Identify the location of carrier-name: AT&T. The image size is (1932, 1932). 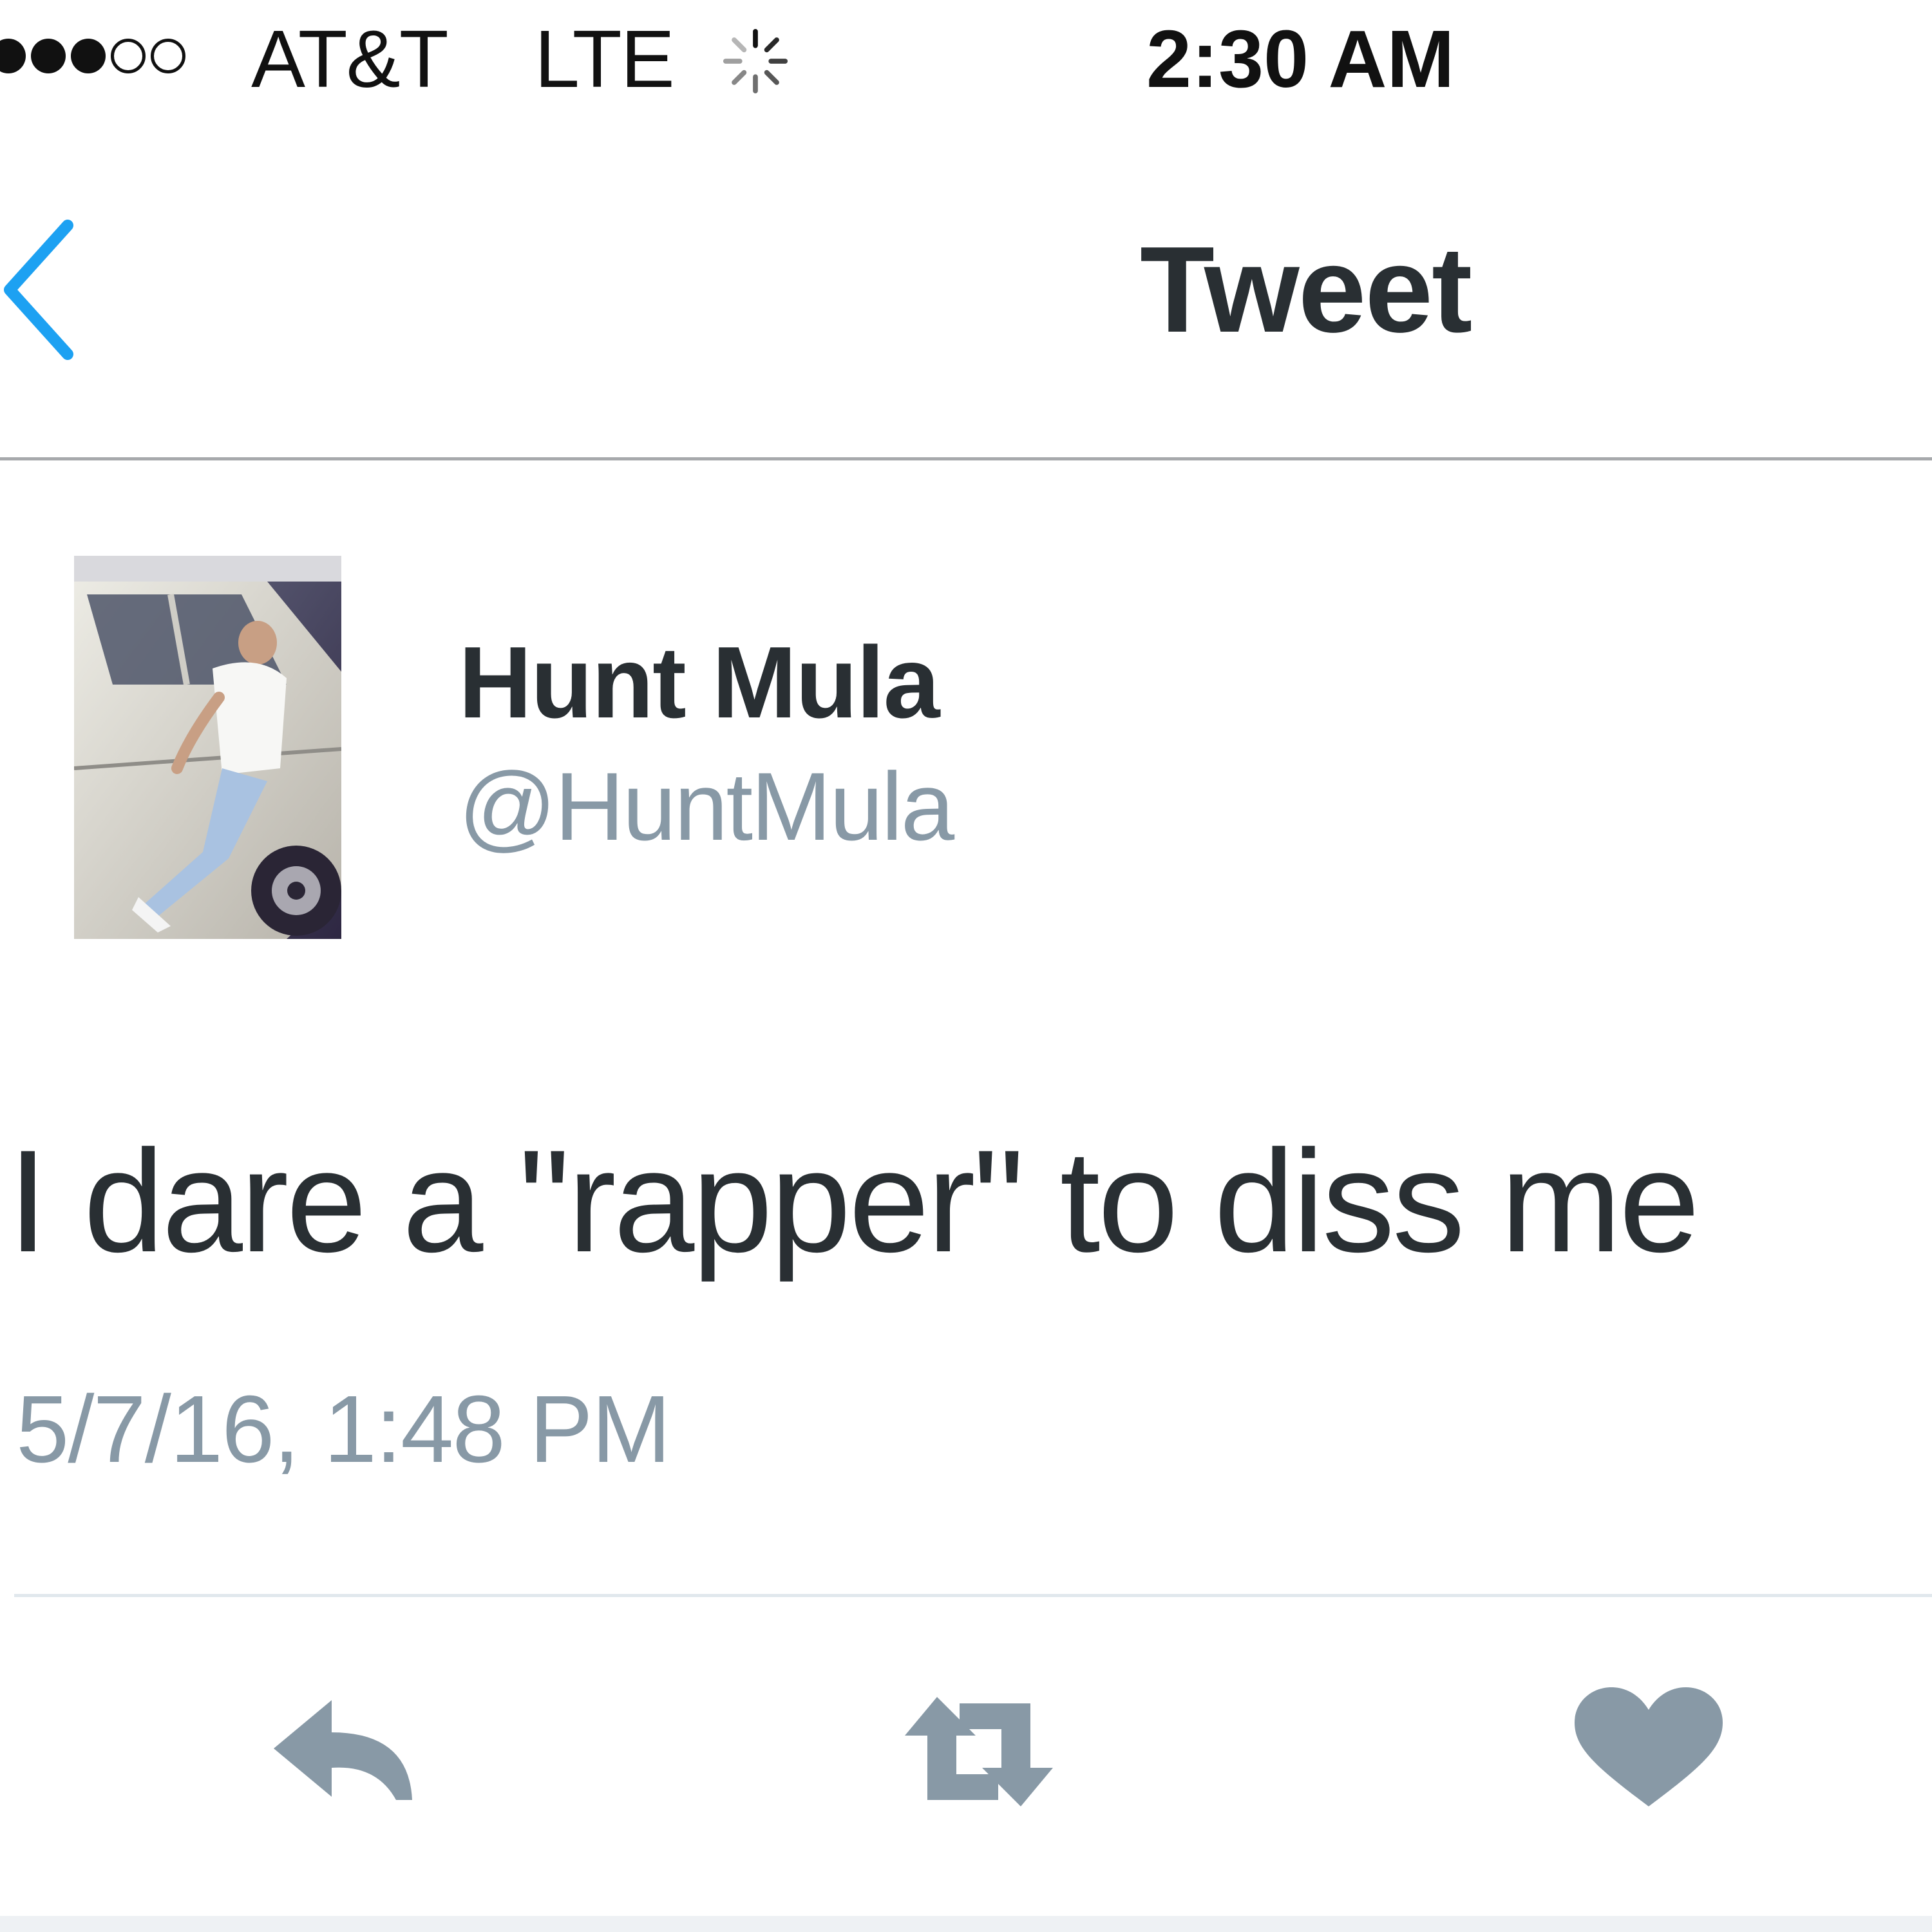
(350, 59).